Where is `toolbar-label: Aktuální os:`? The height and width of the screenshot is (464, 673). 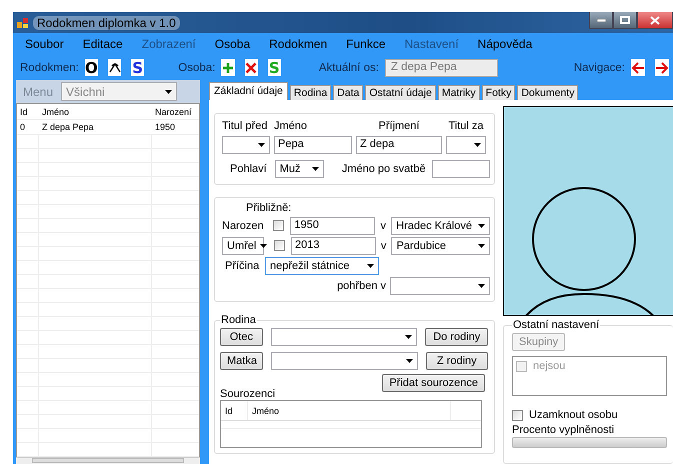 toolbar-label: Aktuální os: is located at coordinates (348, 68).